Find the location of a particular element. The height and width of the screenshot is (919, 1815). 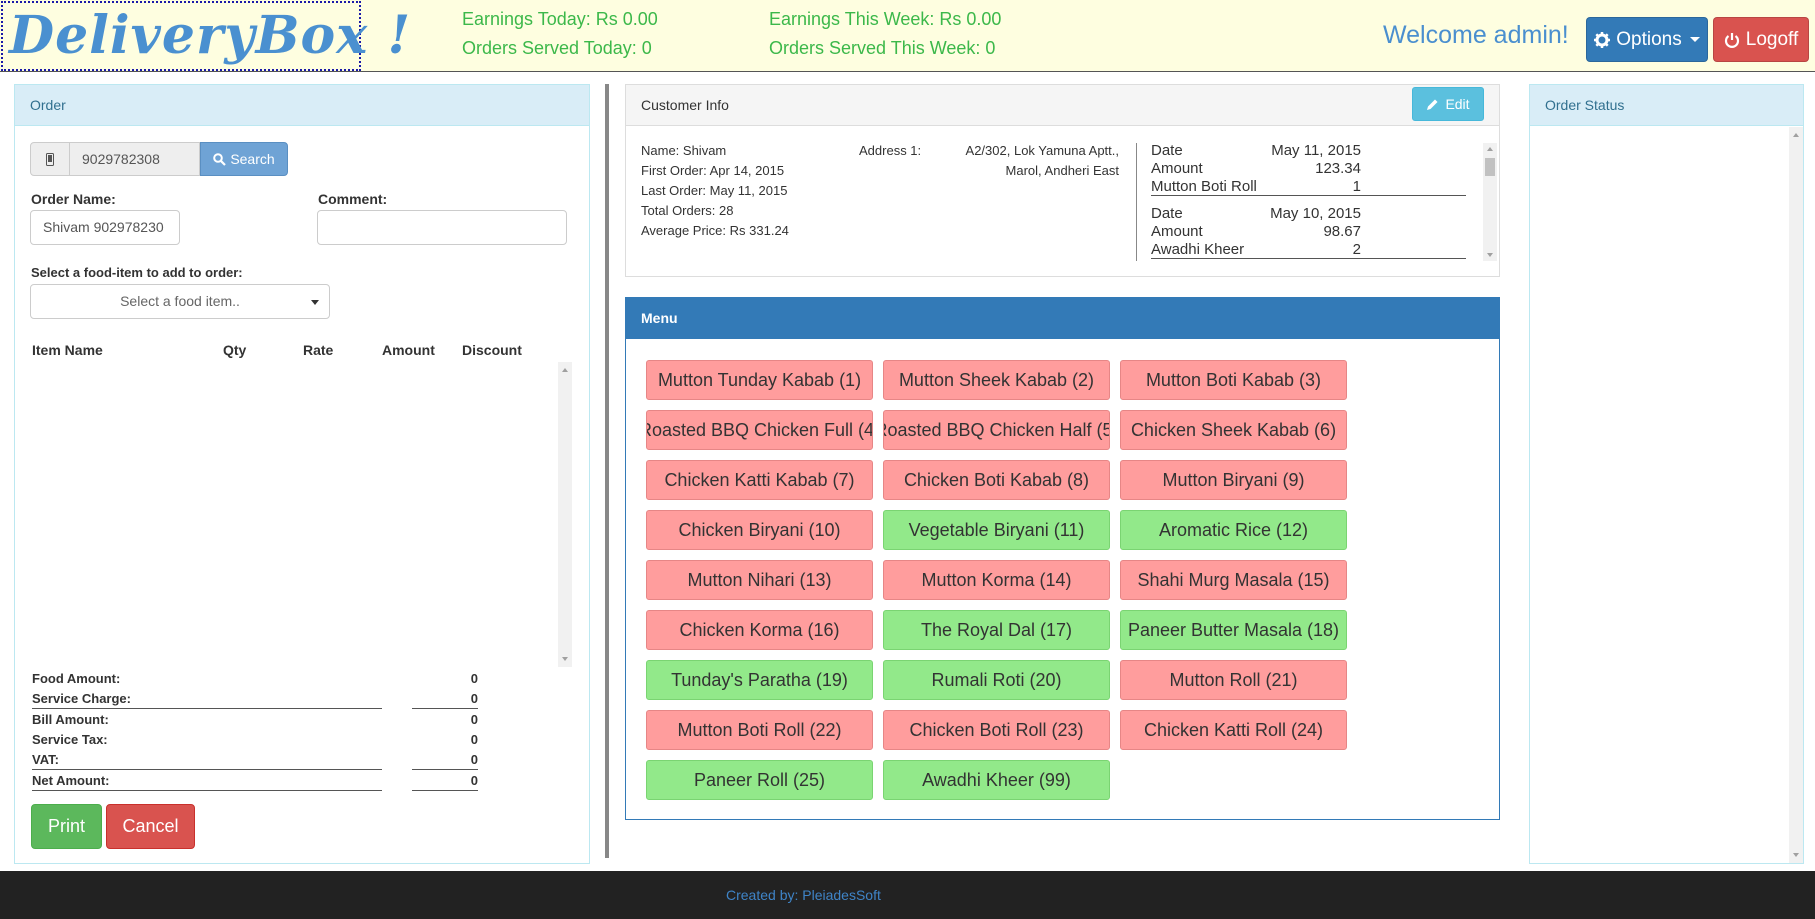

menu-item-button: Tunday's Paratha (19) is located at coordinates (759, 680).